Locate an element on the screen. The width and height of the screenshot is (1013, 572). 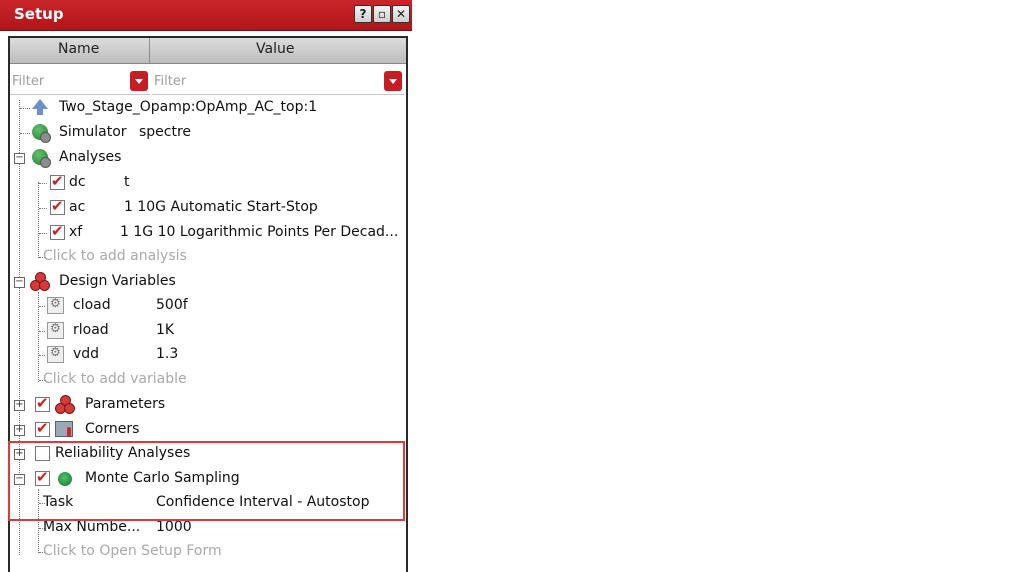
tree-row-testbench: Two_Stage_Opamp:OpAmp_AC_top:1 is located at coordinates (208, 108).